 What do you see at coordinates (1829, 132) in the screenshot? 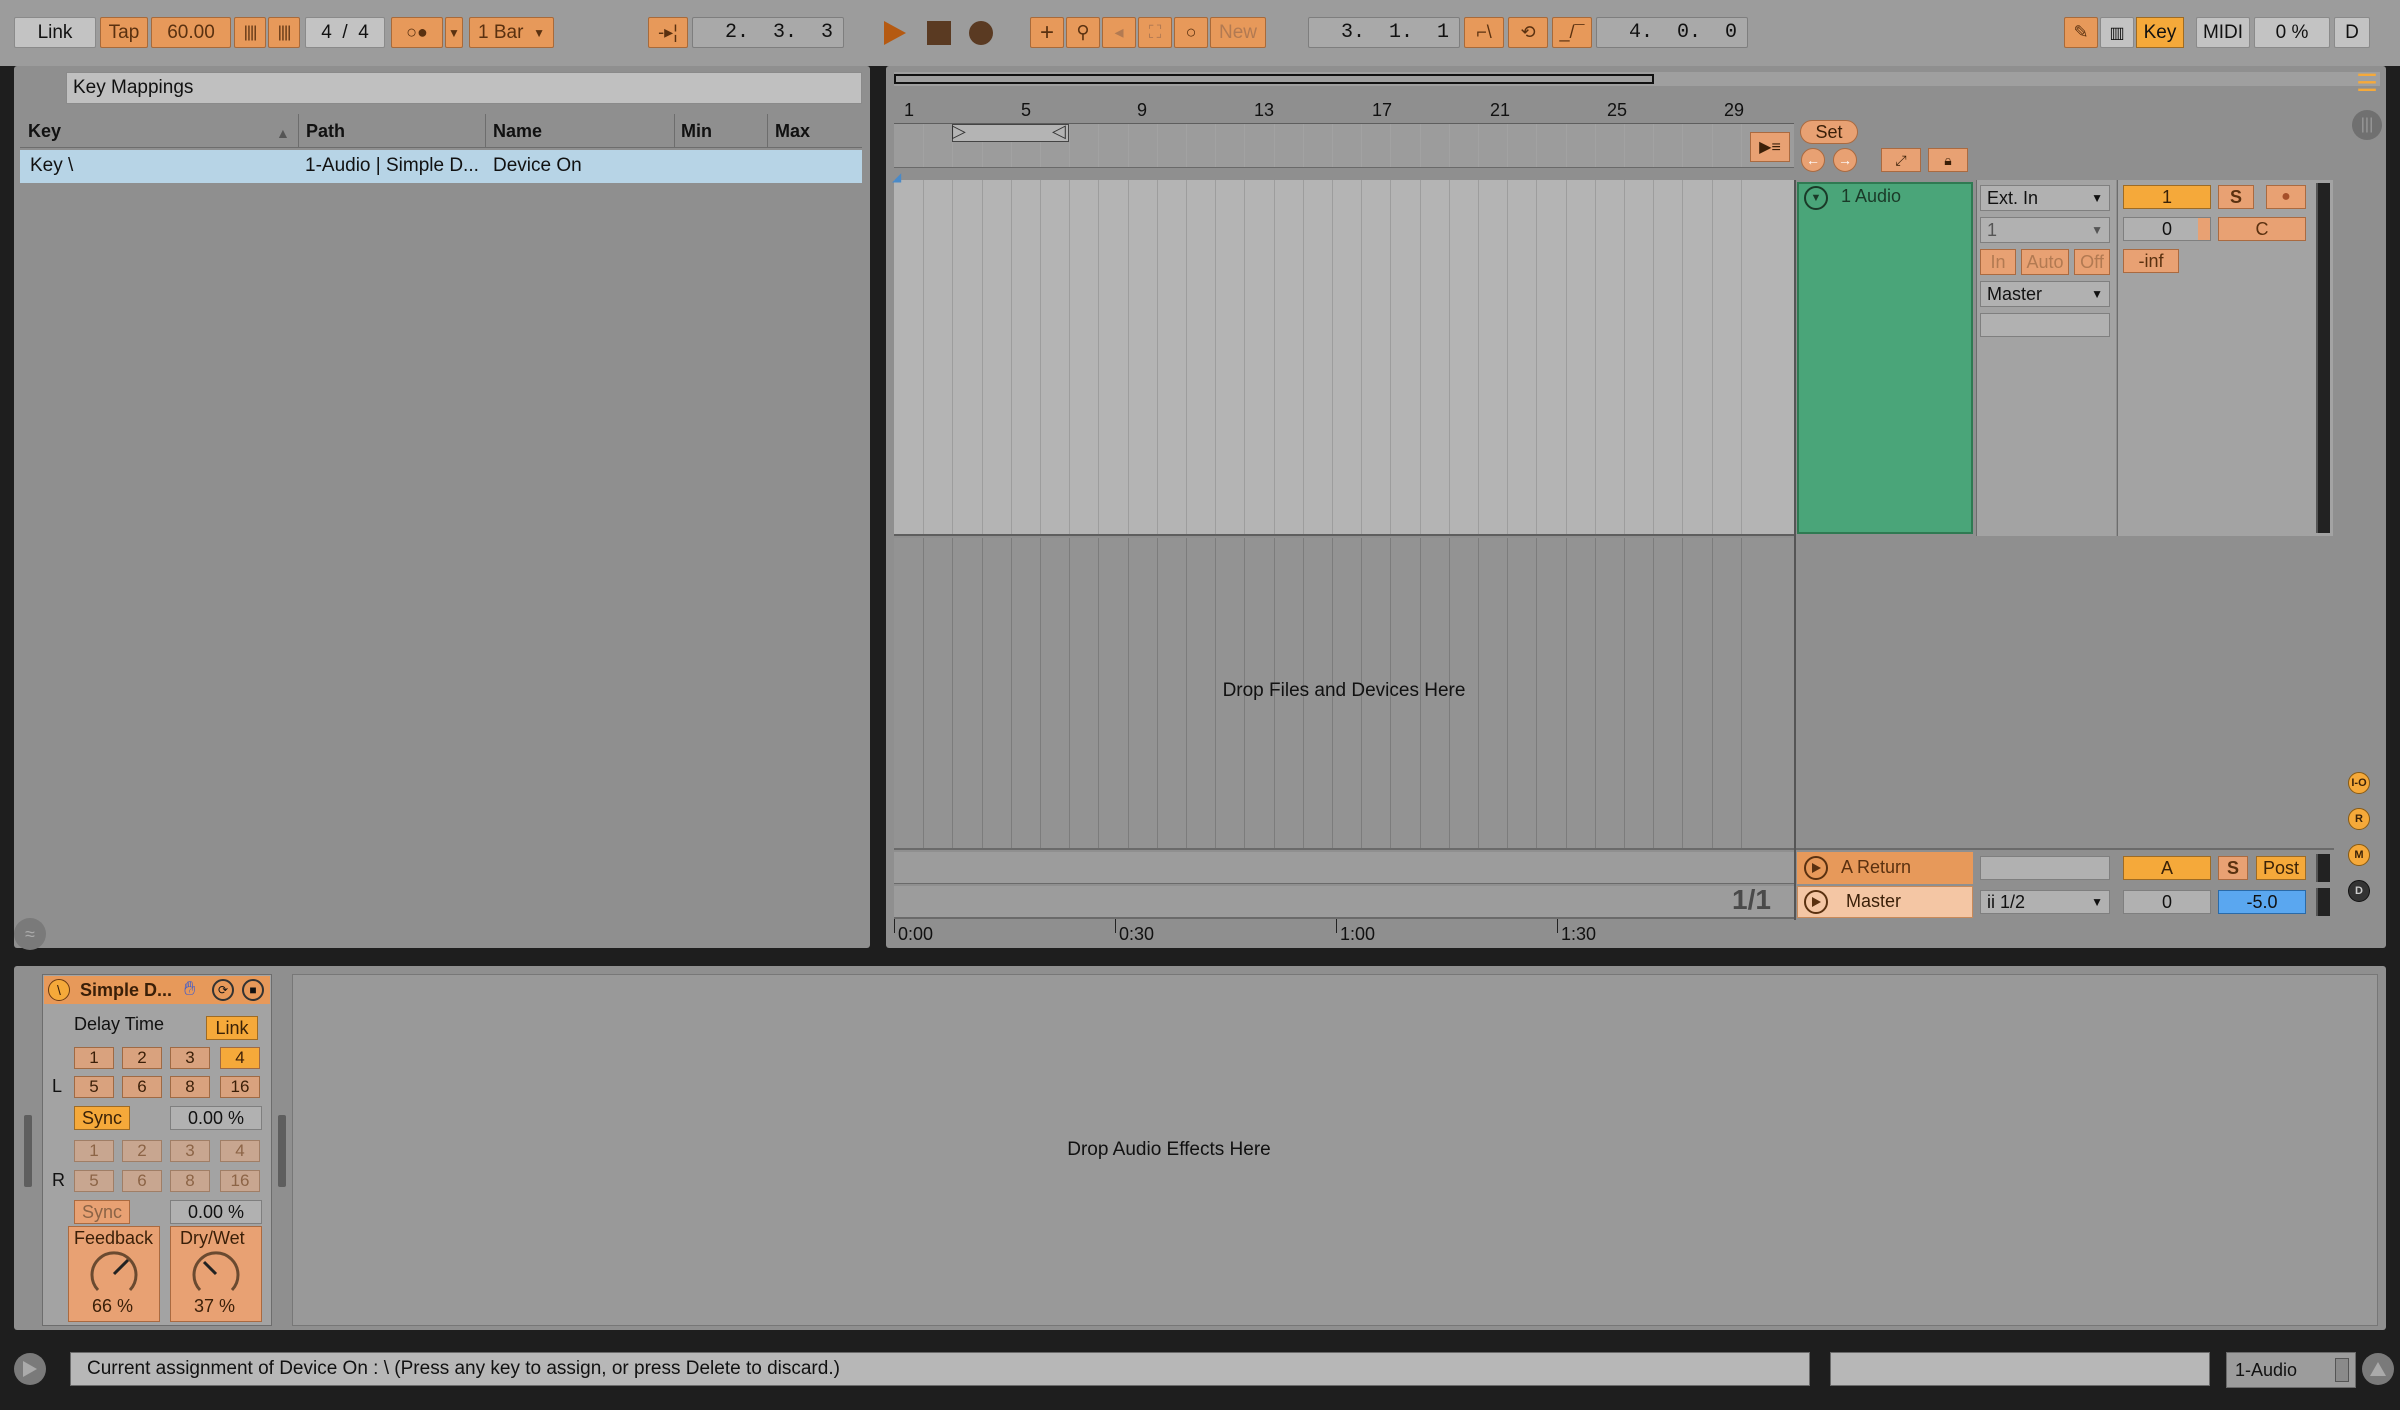
I see `set-locator-button: Set` at bounding box center [1829, 132].